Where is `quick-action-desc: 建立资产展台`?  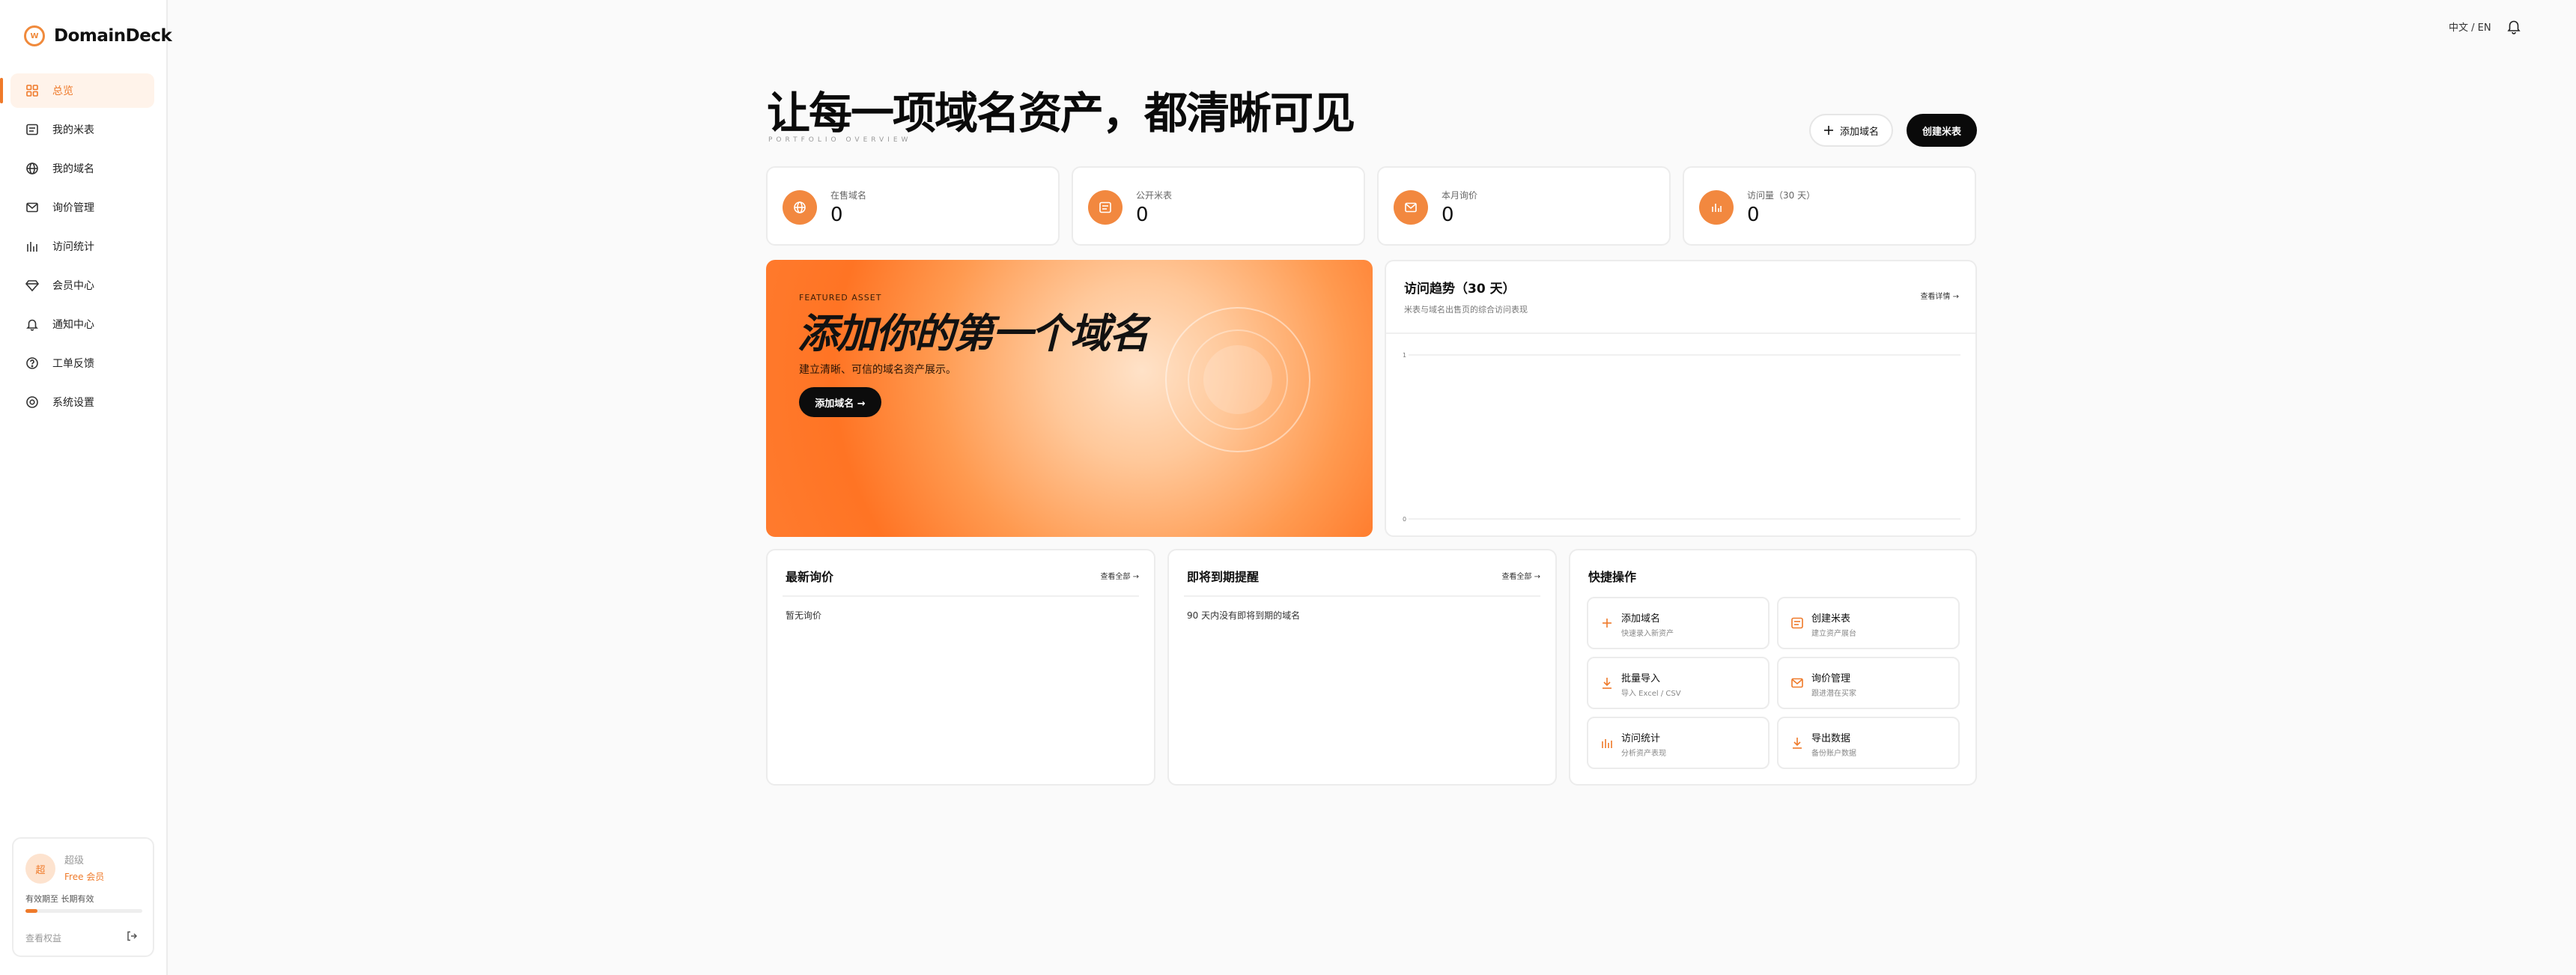 quick-action-desc: 建立资产展台 is located at coordinates (1833, 634).